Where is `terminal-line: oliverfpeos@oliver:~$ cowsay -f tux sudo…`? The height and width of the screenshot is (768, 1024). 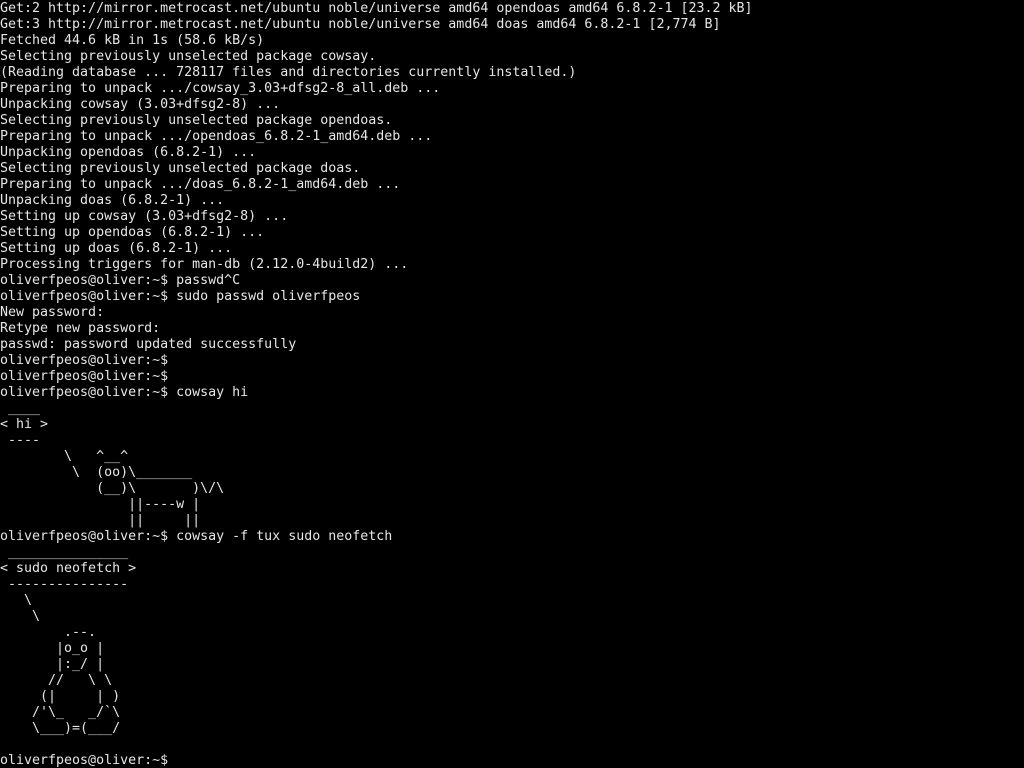 terminal-line: oliverfpeos@oliver:~$ cowsay -f tux sudo… is located at coordinates (196, 536).